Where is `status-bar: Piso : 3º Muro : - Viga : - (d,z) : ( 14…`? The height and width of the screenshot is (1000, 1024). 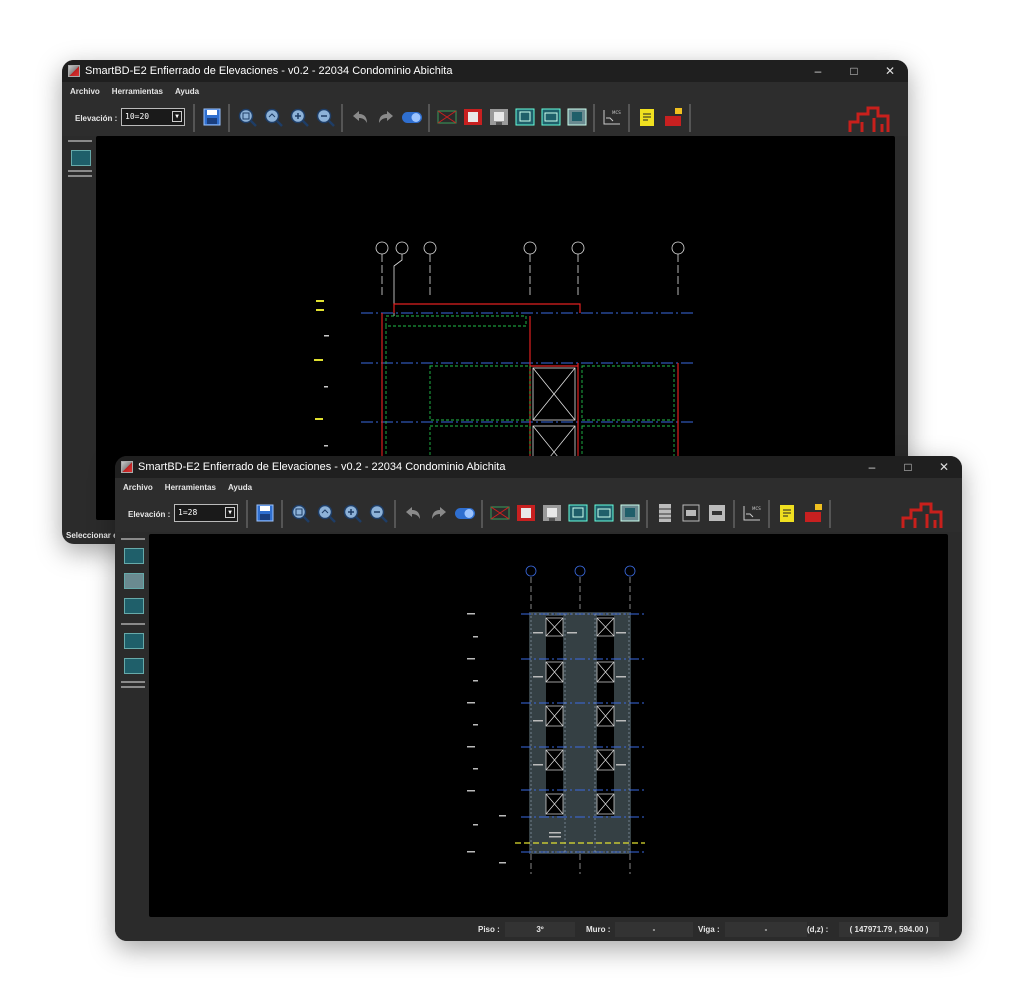 status-bar: Piso : 3º Muro : - Viga : - (d,z) : ( 14… is located at coordinates (538, 930).